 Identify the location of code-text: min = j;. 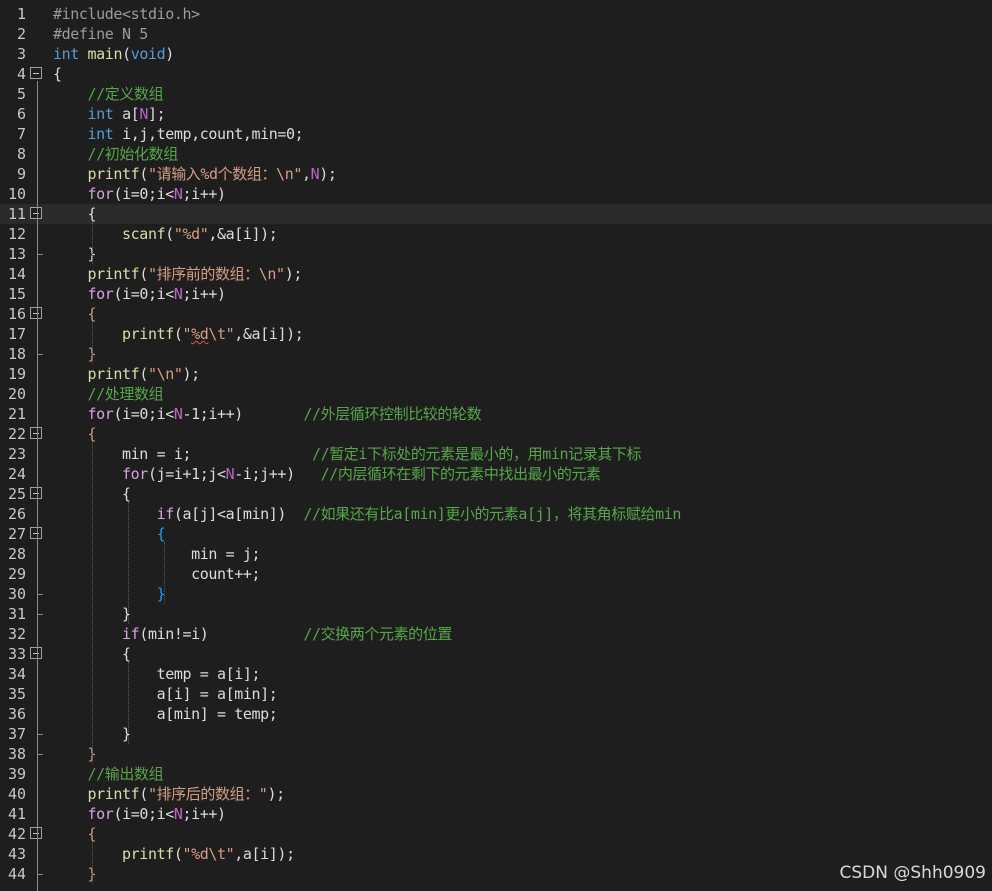
(156, 554).